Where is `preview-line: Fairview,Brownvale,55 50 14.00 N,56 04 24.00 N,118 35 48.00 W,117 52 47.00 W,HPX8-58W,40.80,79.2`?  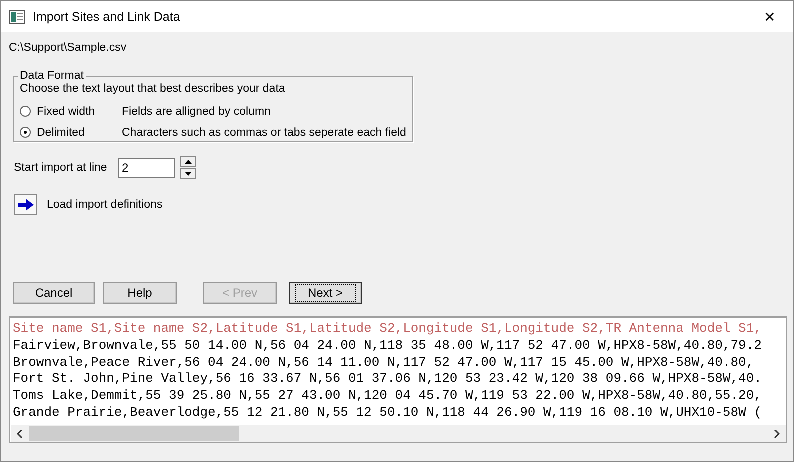
preview-line: Fairview,Brownvale,55 50 14.00 N,56 04 24.00 N,118 35 48.00 W,117 52 47.00 W,HPX8-58W,40.80,79.2 is located at coordinates (388, 346).